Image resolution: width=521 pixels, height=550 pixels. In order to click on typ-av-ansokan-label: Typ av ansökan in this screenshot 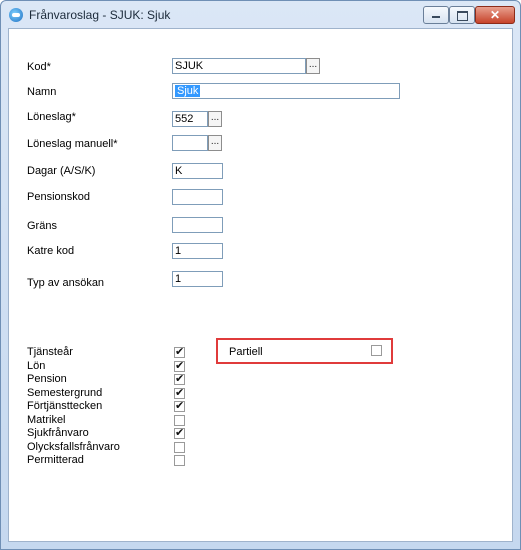, I will do `click(66, 283)`.